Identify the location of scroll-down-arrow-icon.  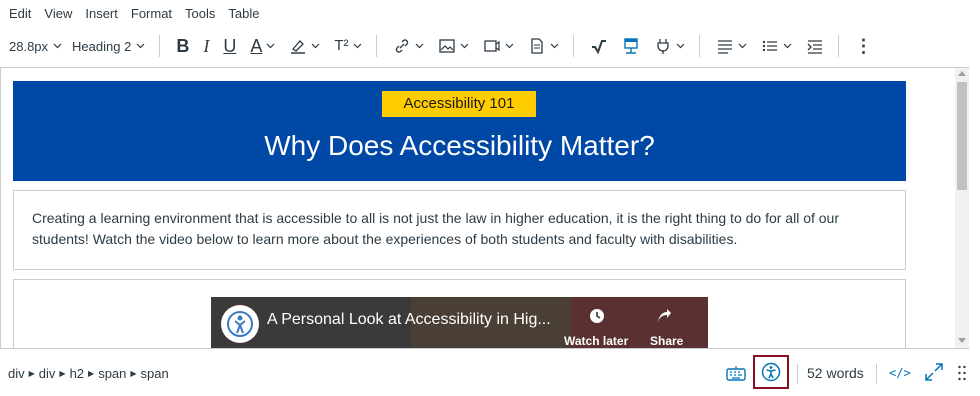
(962, 340).